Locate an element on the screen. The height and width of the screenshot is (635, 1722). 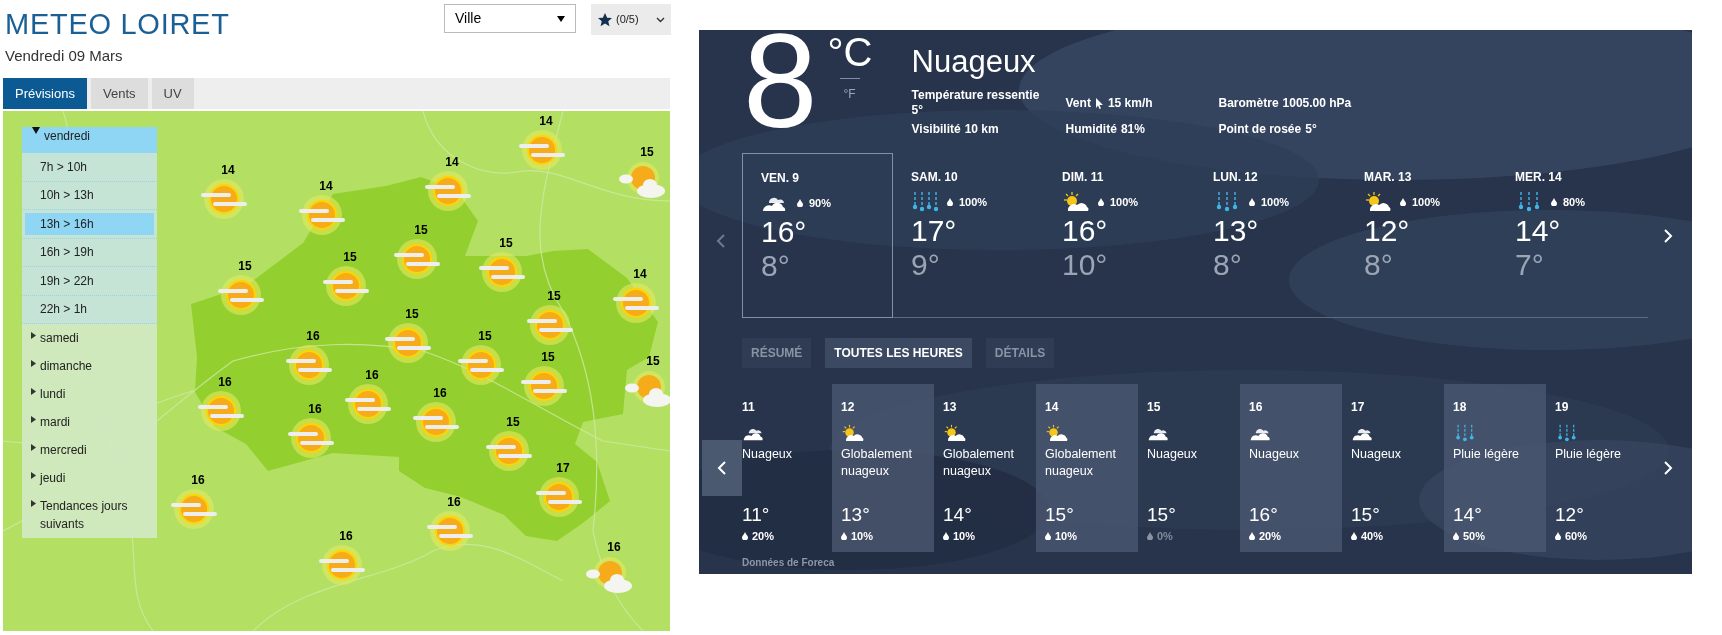
day-item: mardi is located at coordinates (89, 422).